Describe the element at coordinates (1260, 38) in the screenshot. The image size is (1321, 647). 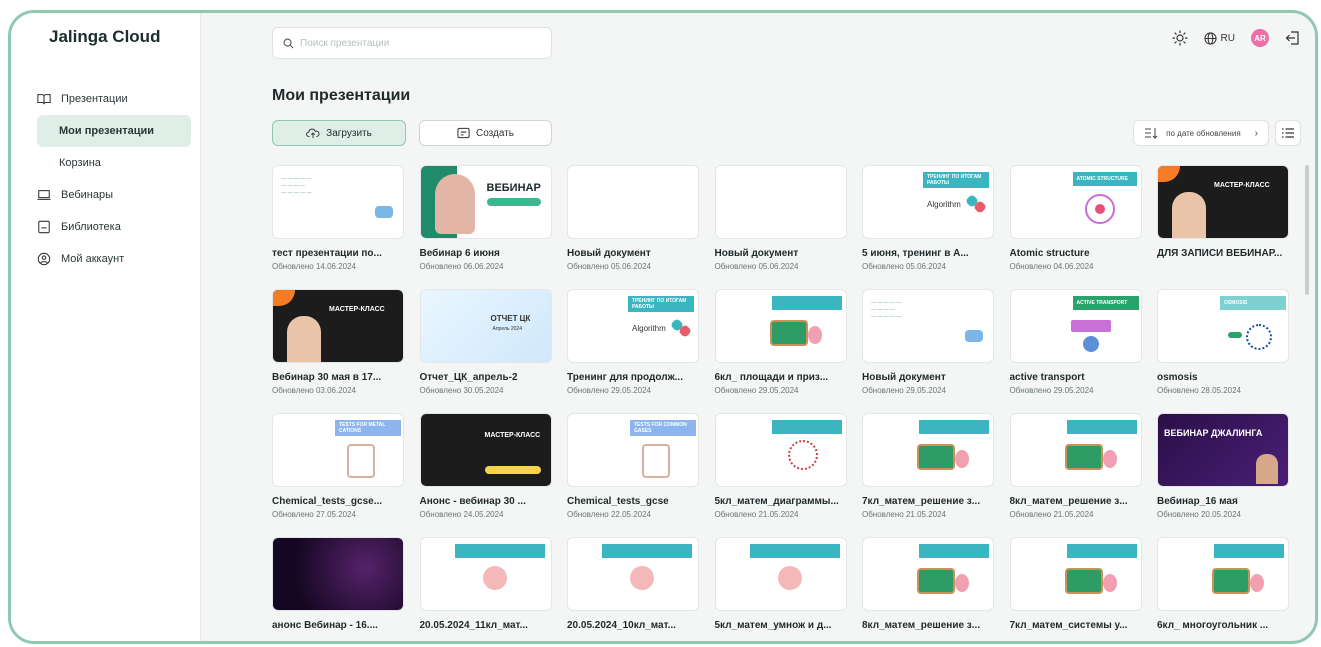
I see `avatar: AR` at that location.